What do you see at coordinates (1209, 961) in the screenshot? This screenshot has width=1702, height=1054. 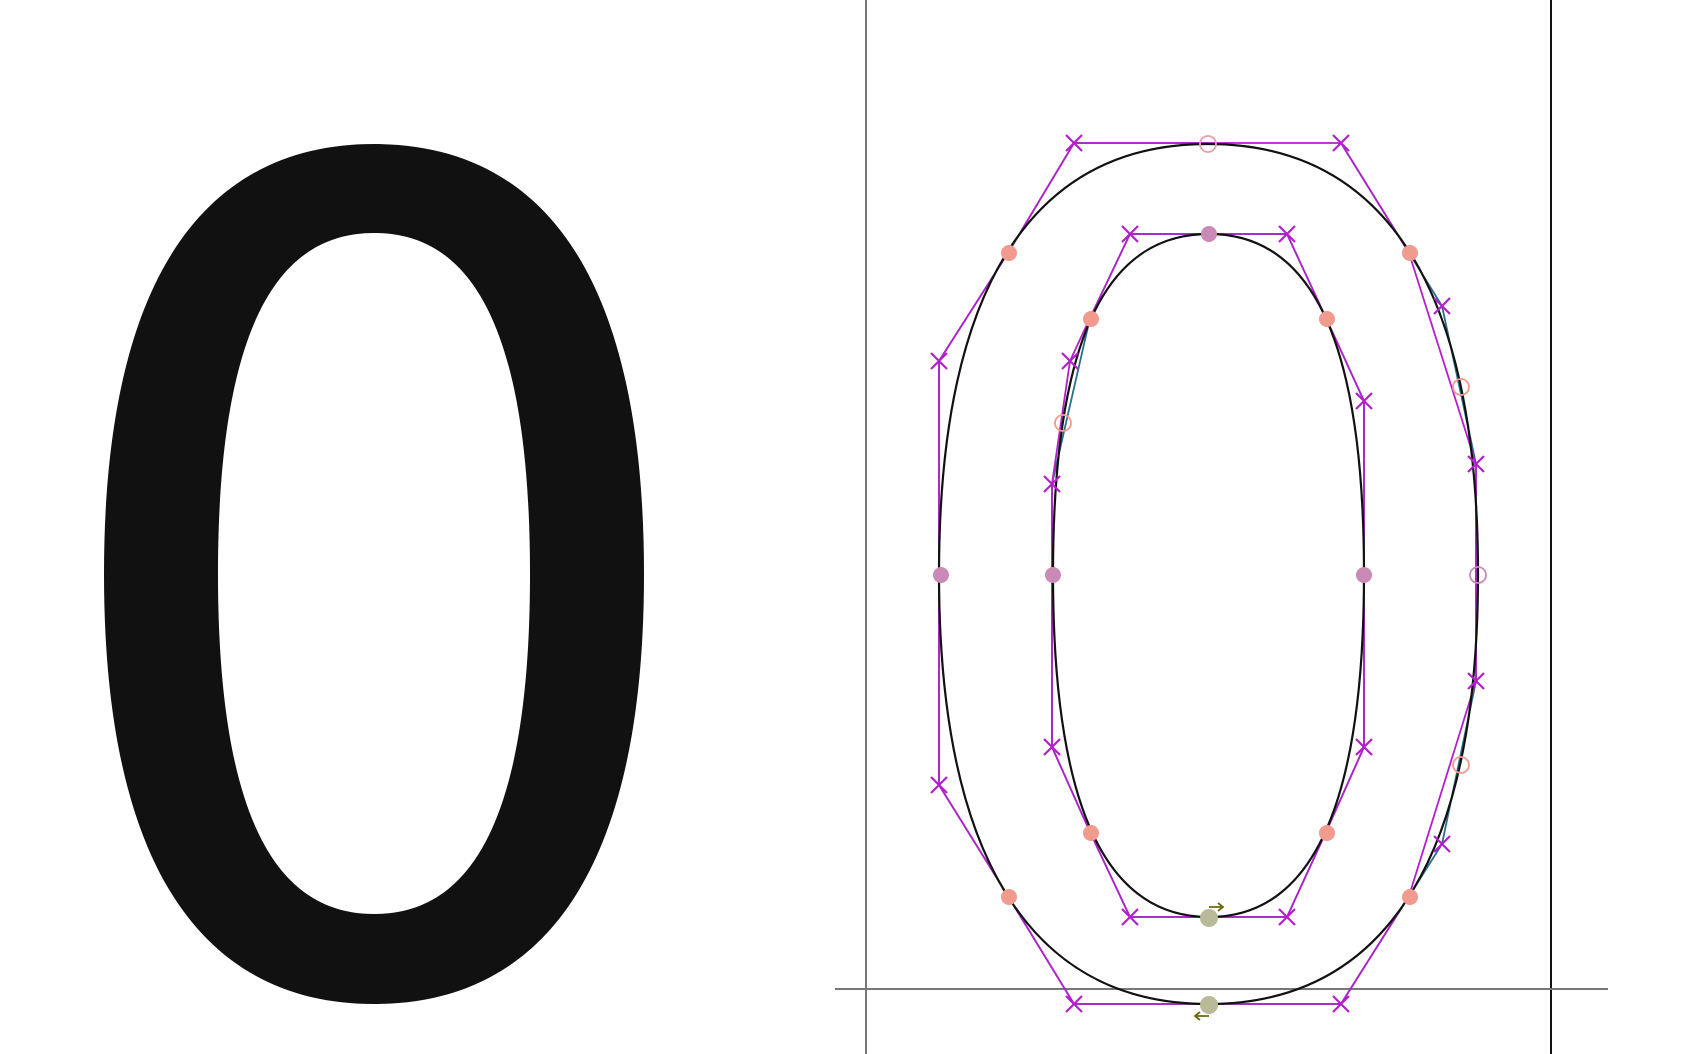 I see `start-points` at bounding box center [1209, 961].